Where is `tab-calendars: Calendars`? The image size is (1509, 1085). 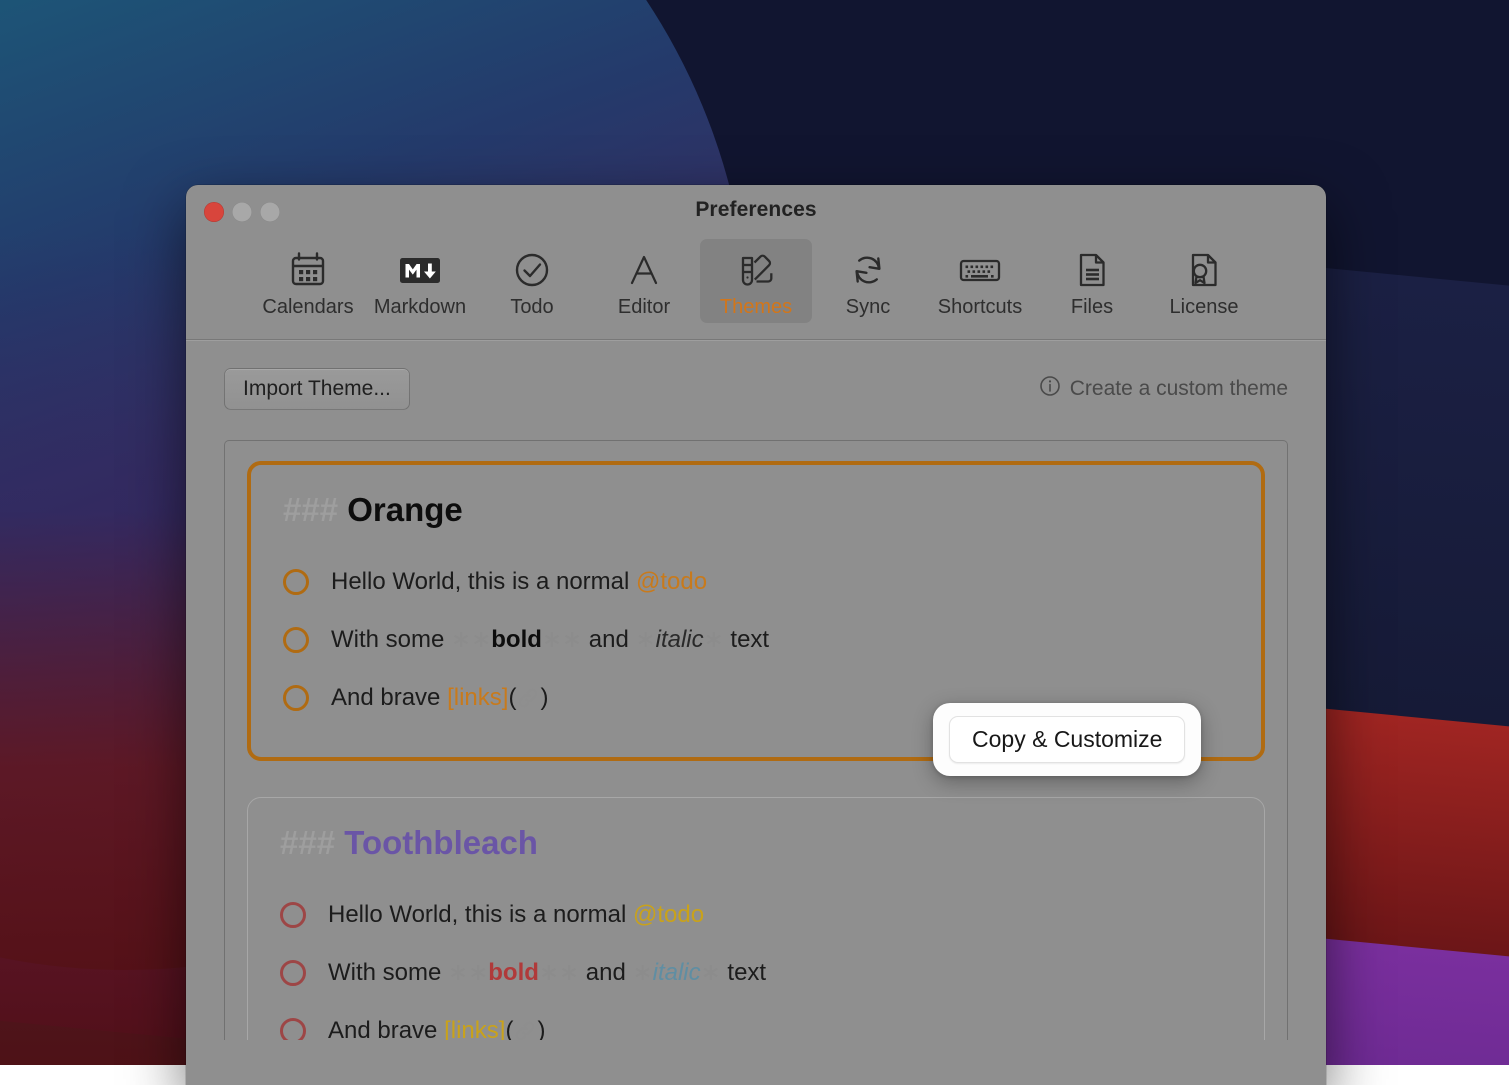 tab-calendars: Calendars is located at coordinates (308, 281).